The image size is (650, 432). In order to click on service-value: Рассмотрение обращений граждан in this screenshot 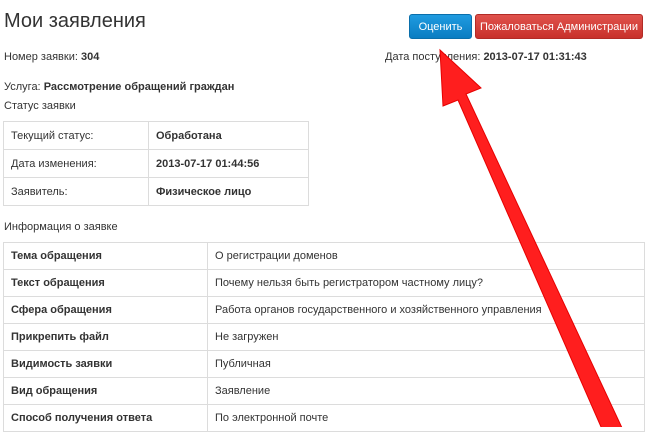, I will do `click(139, 87)`.